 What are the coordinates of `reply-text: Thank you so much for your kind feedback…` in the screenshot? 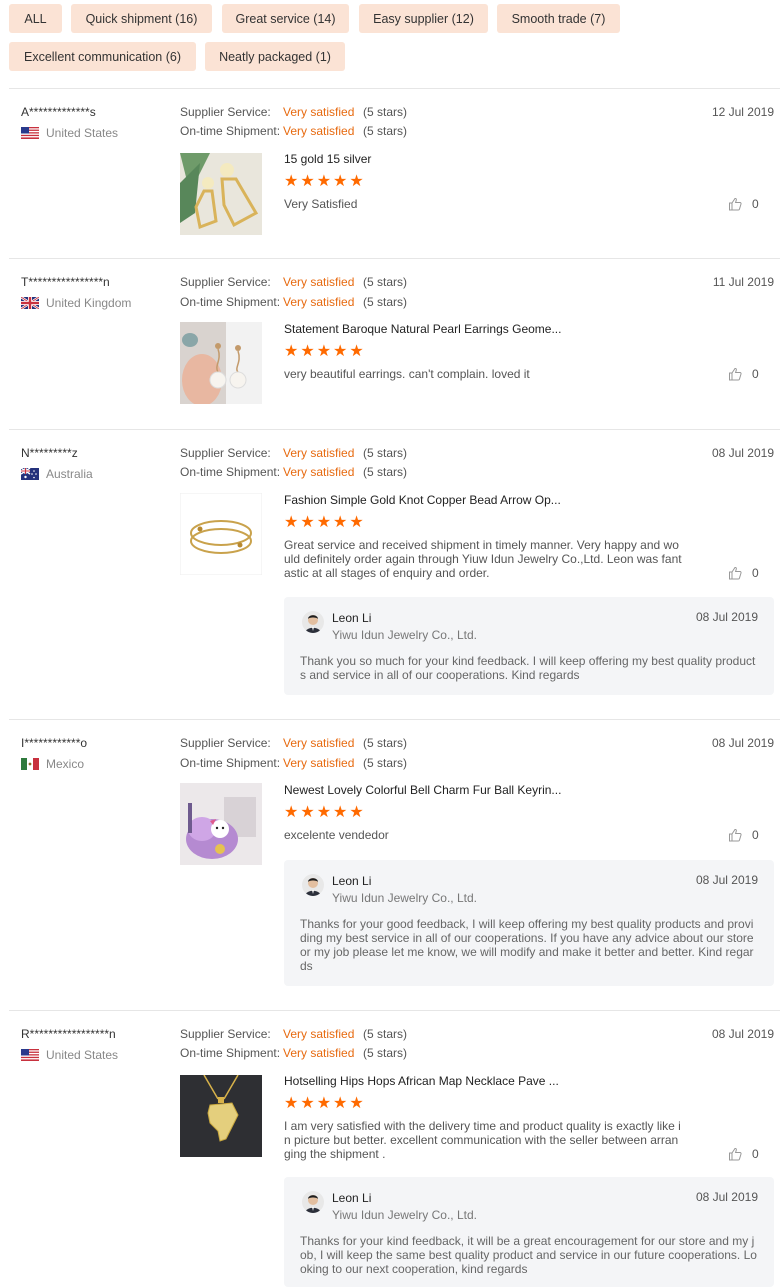 It's located at (528, 668).